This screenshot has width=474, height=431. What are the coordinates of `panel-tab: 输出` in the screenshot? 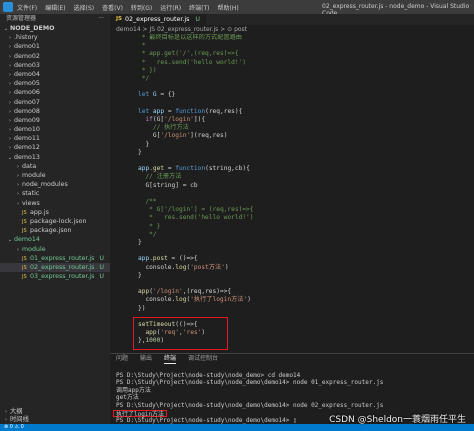 It's located at (146, 359).